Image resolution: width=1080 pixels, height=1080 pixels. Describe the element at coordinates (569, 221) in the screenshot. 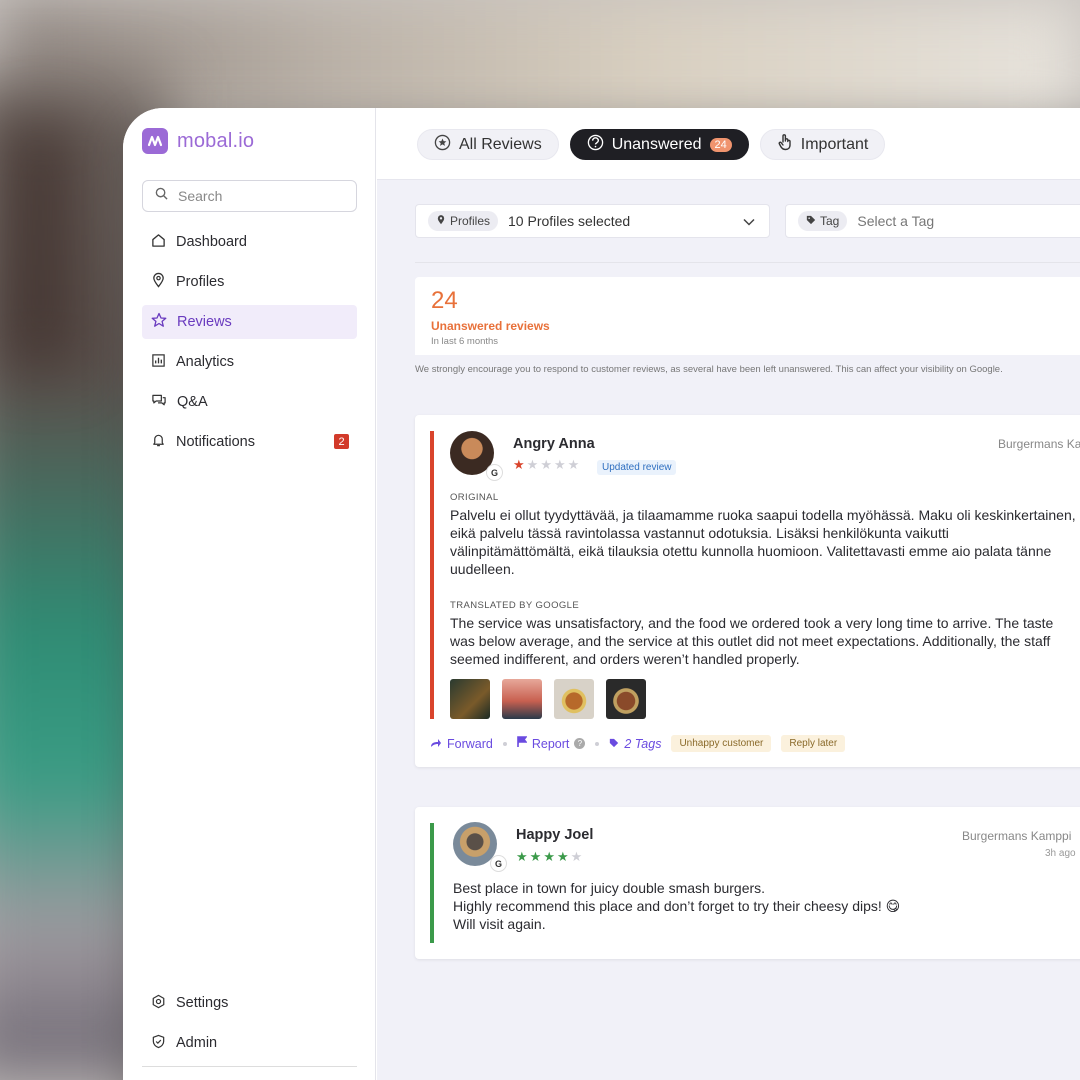

I see `profiles-filter-value: 10 Profiles selected` at that location.